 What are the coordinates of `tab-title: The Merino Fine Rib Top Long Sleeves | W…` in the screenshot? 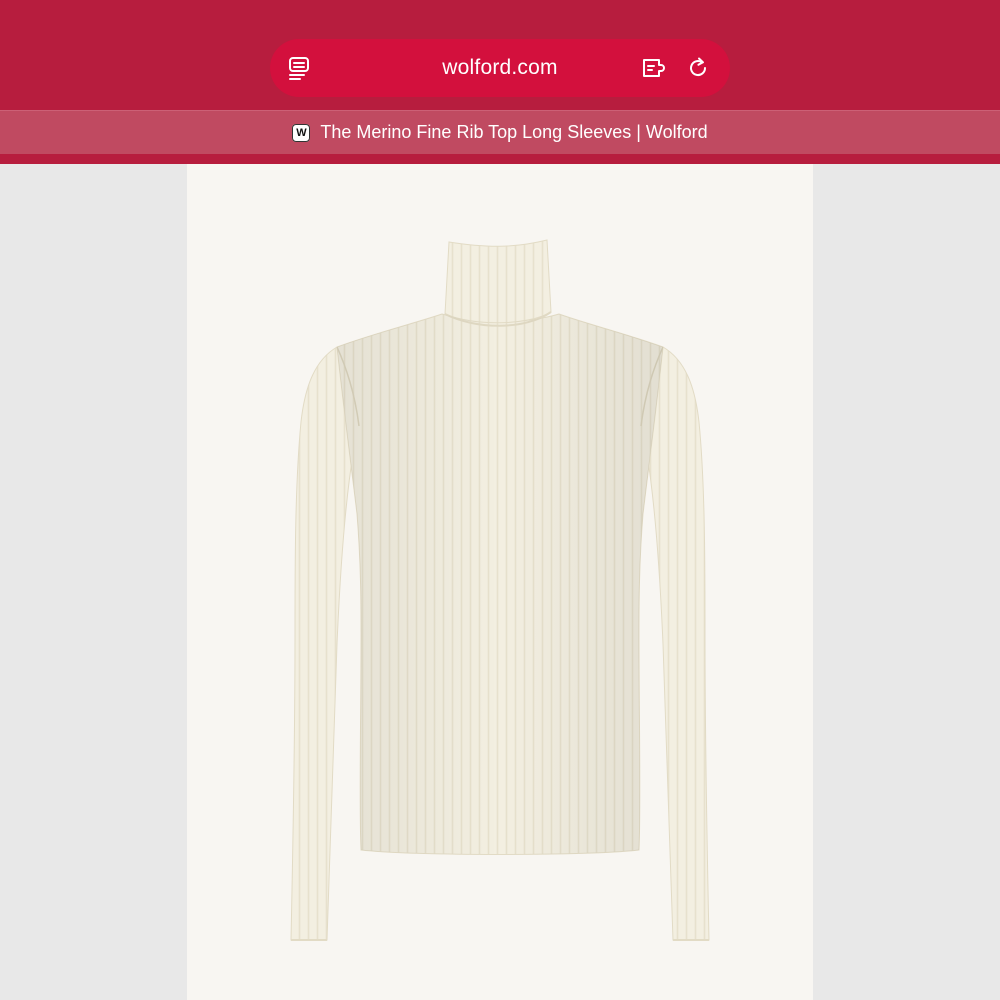 It's located at (514, 132).